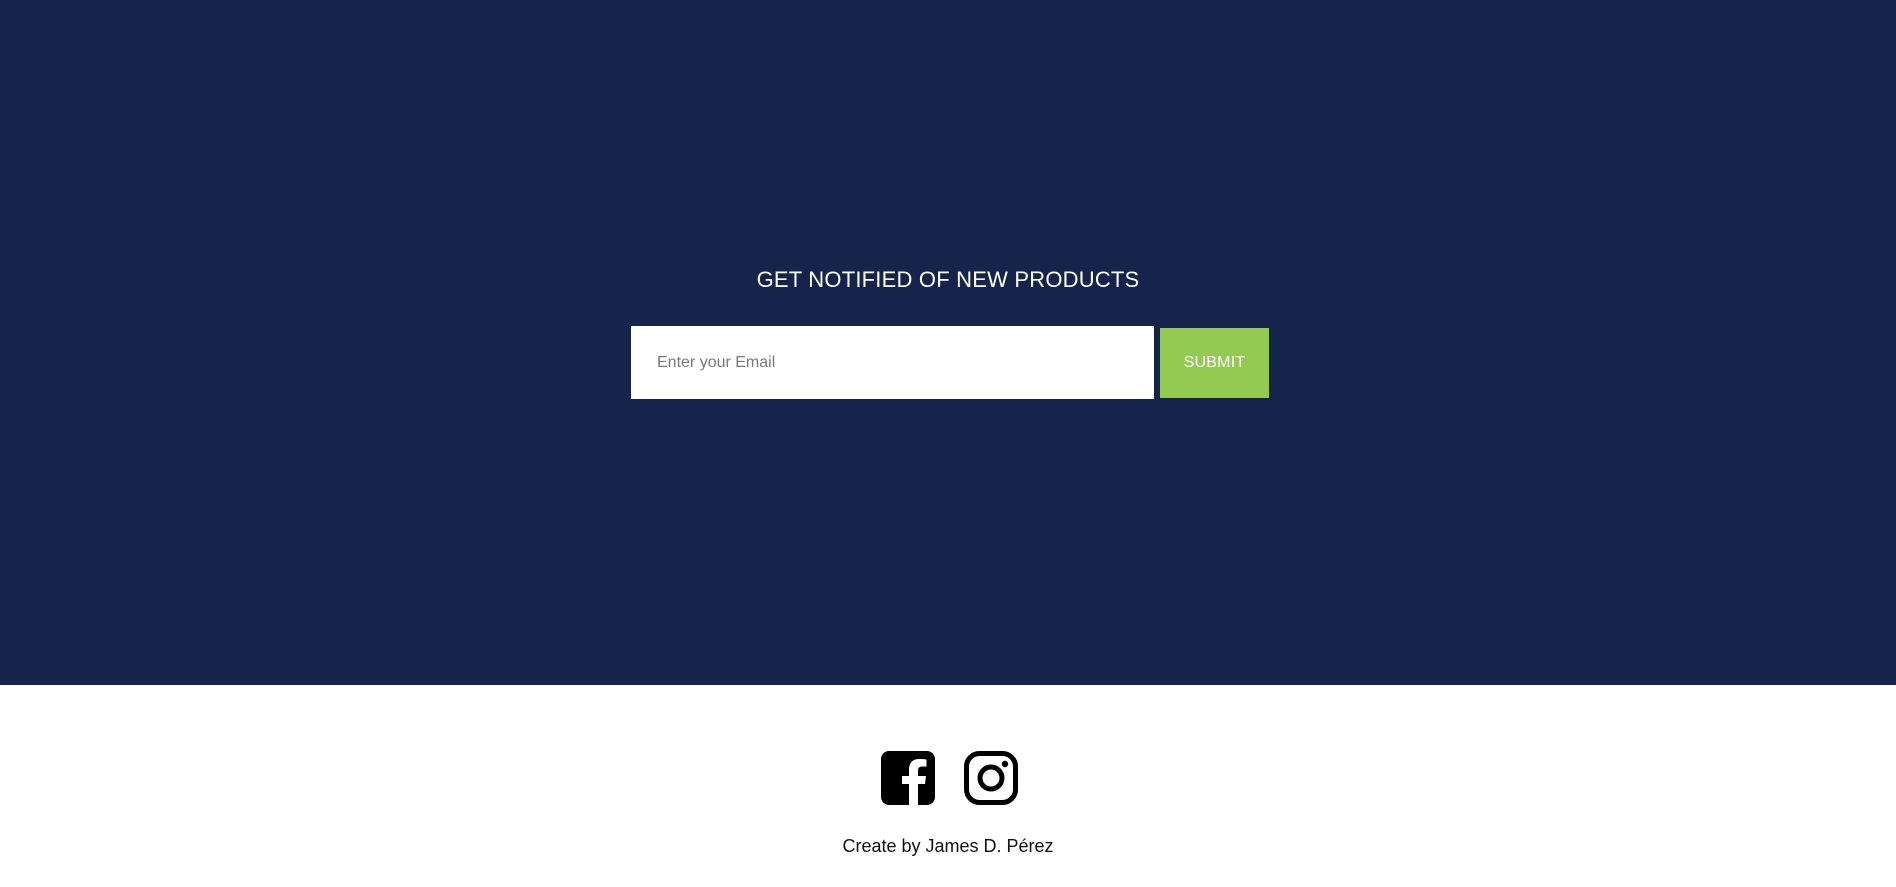 This screenshot has width=1896, height=887. Describe the element at coordinates (991, 778) in the screenshot. I see `instagram-icon` at that location.